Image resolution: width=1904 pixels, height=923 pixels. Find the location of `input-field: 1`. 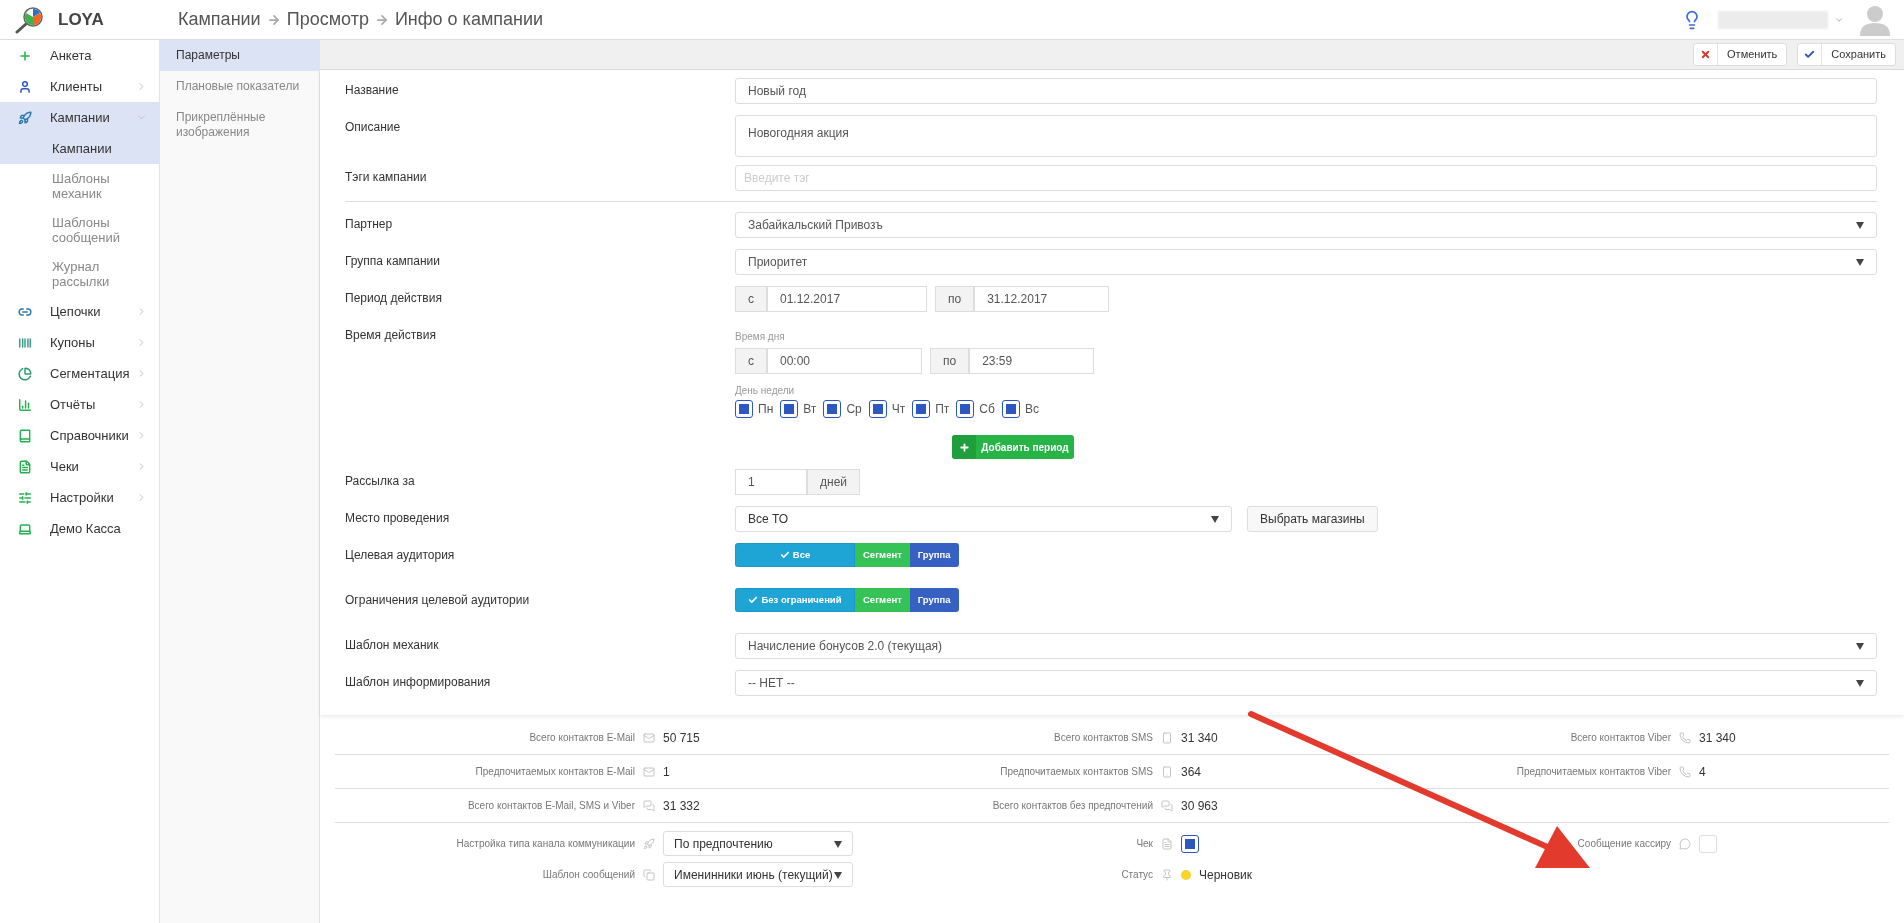

input-field: 1 is located at coordinates (771, 482).